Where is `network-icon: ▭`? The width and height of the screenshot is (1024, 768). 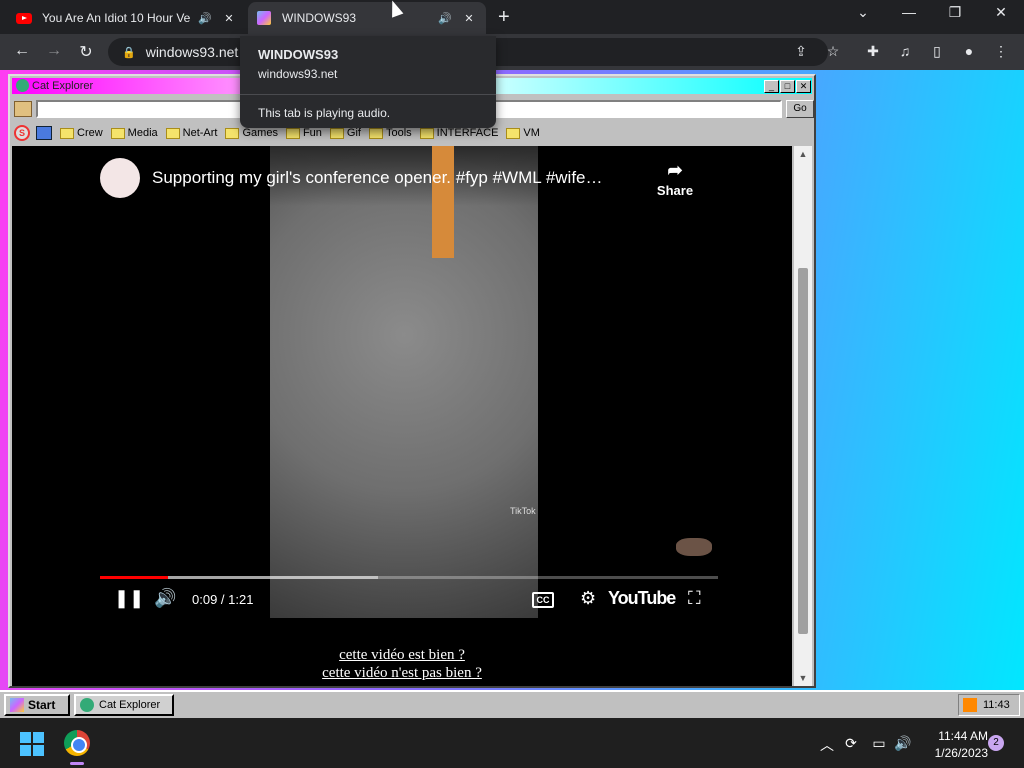 network-icon: ▭ is located at coordinates (879, 743).